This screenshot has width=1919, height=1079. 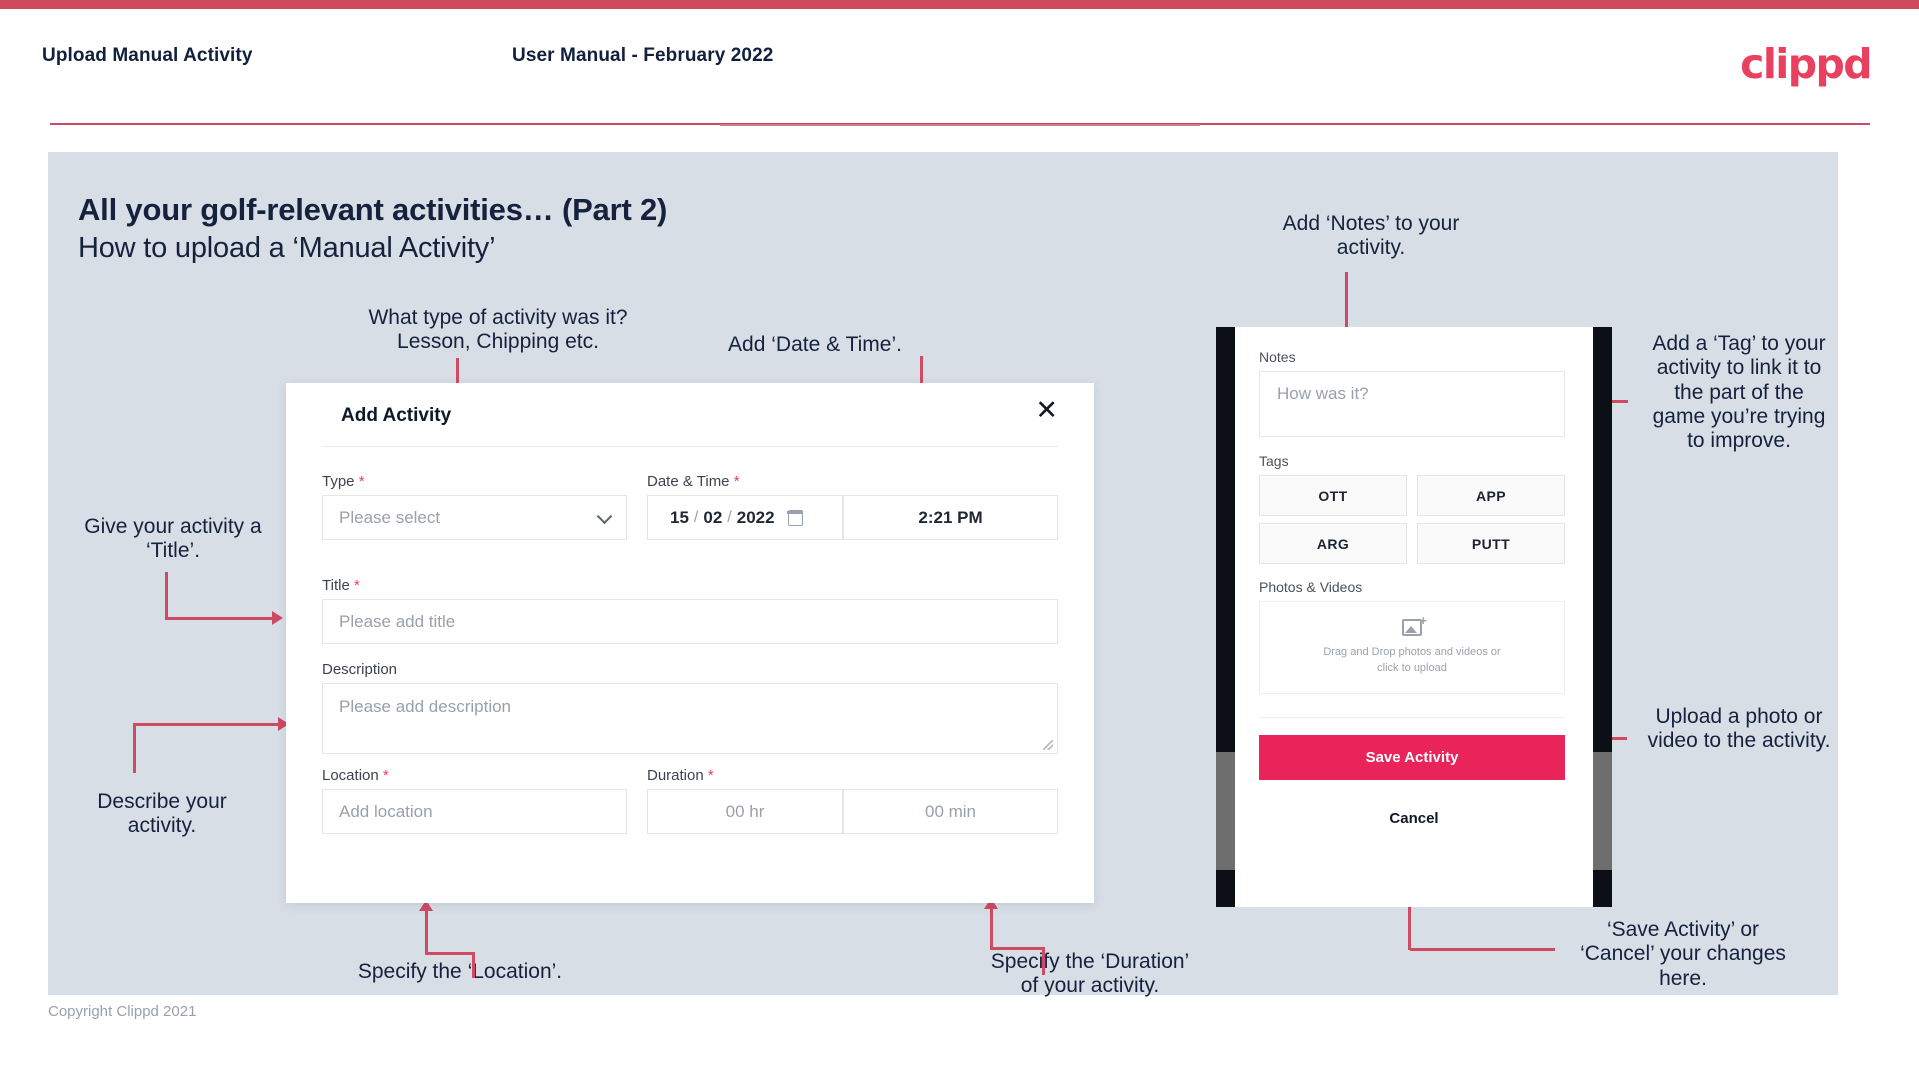 I want to click on top-accent-bar, so click(x=959, y=4).